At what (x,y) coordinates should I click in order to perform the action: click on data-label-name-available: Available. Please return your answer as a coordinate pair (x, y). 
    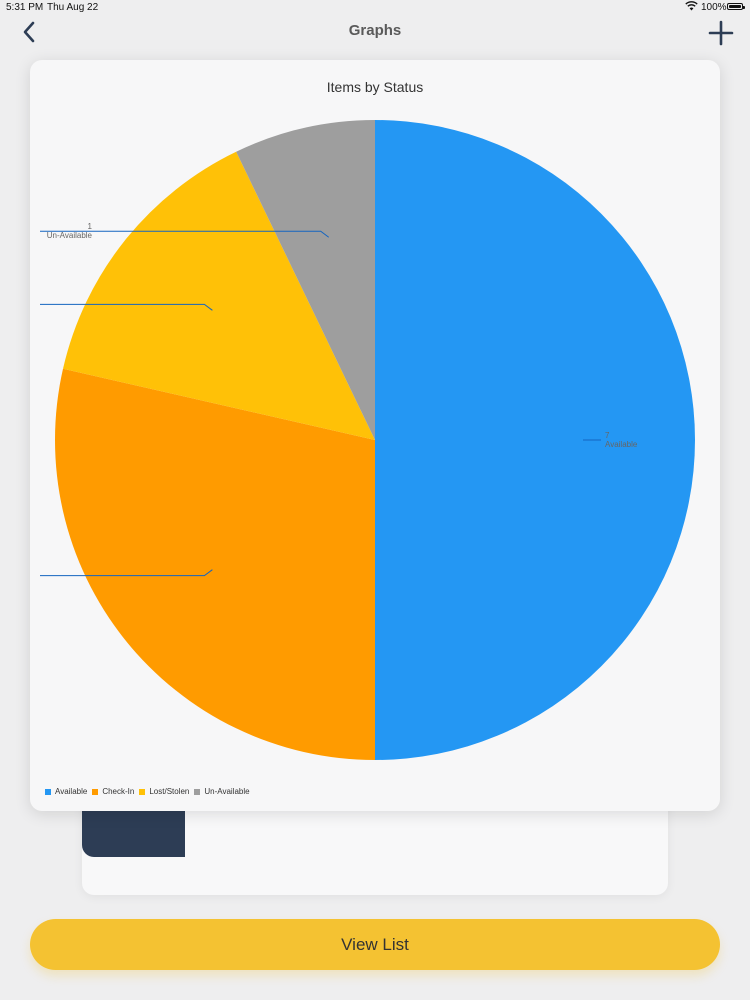
    Looking at the image, I should click on (621, 444).